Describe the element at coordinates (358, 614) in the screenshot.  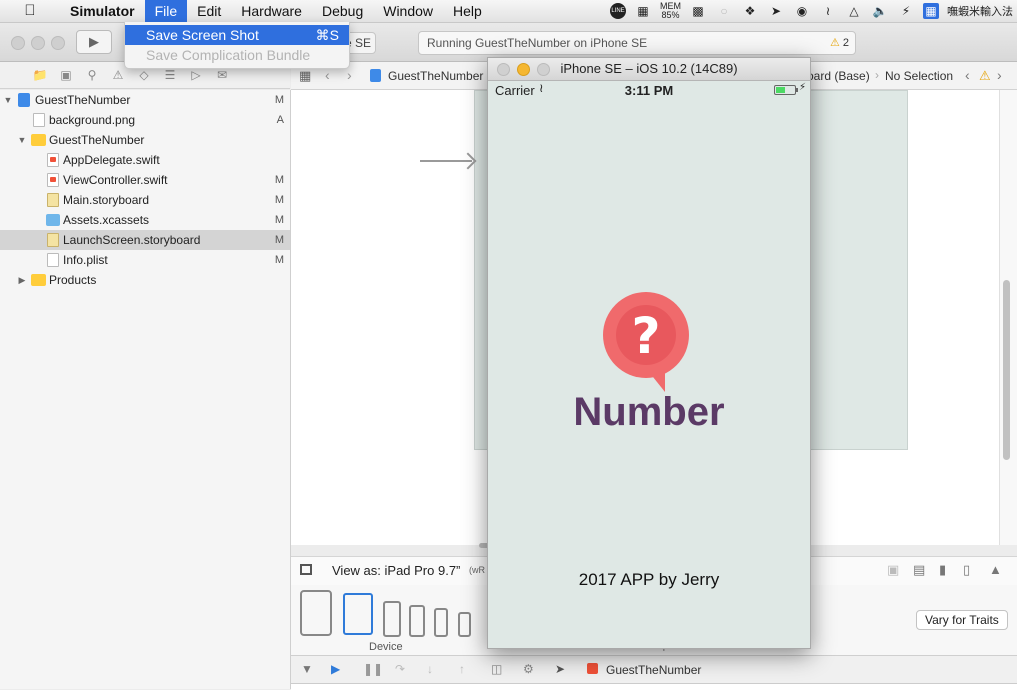
I see `device-ipad-pro-9-icon` at that location.